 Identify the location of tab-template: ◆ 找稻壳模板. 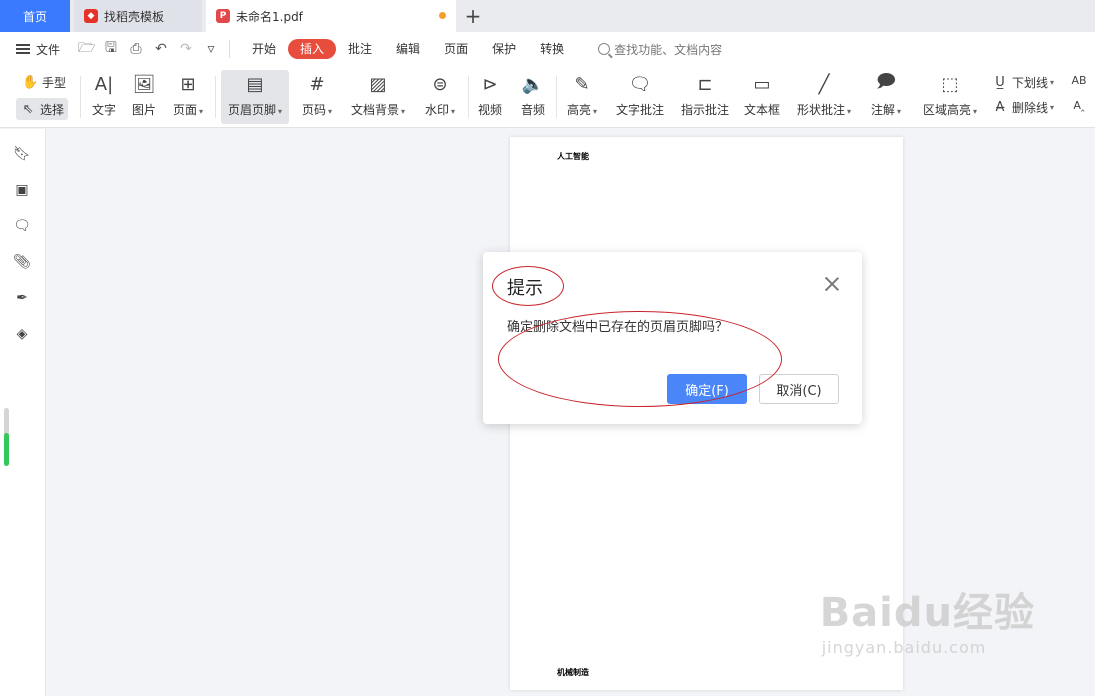
(138, 16).